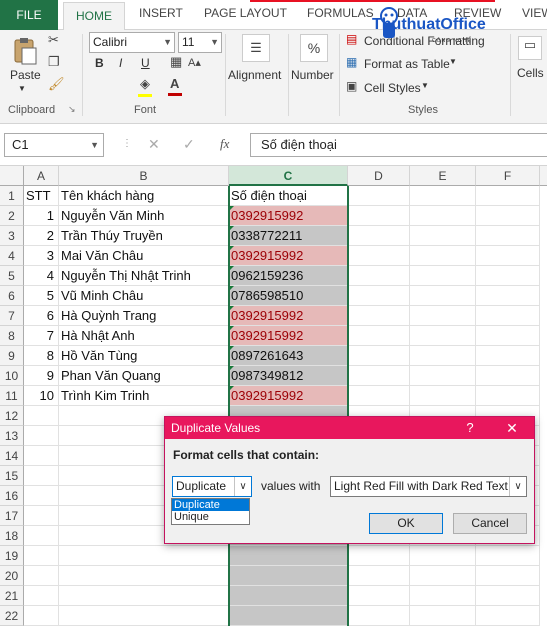  Describe the element at coordinates (41, 396) in the screenshot. I see `cell-stt: 10` at that location.